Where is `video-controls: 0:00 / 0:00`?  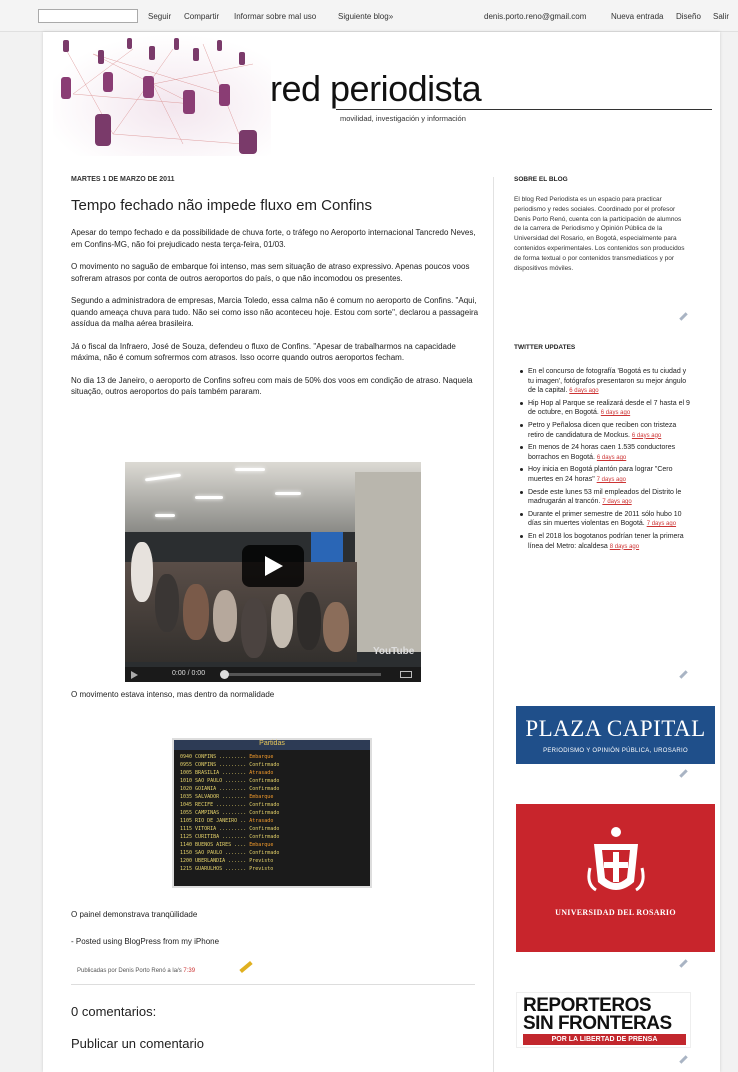 video-controls: 0:00 / 0:00 is located at coordinates (273, 674).